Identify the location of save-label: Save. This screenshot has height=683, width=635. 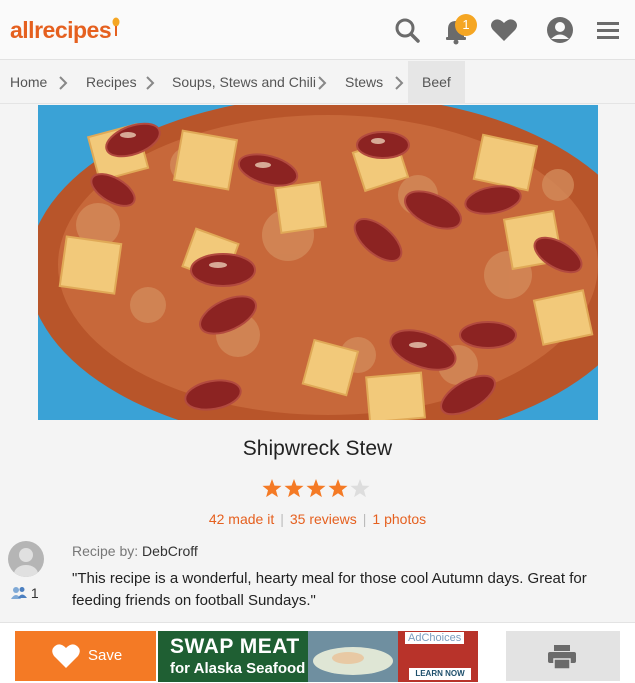
(105, 655).